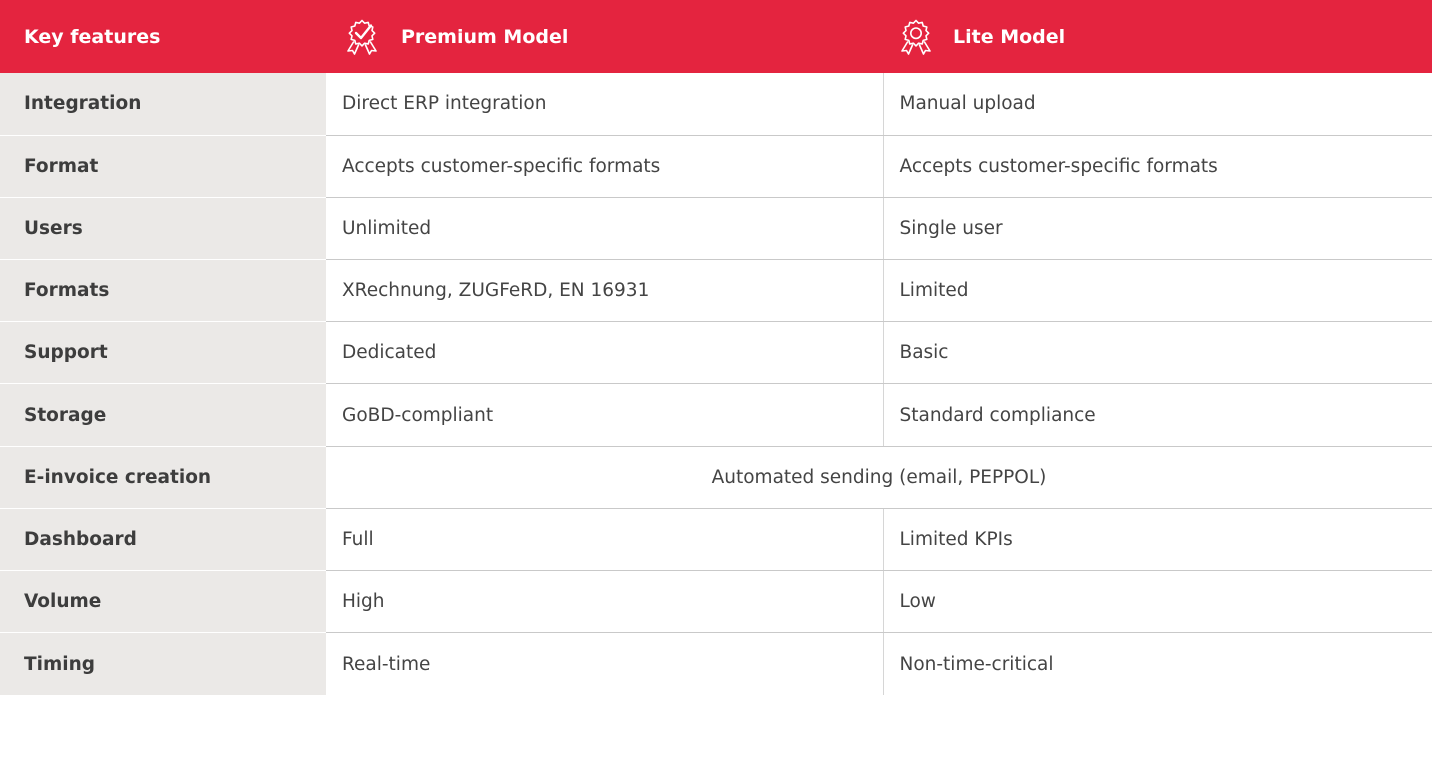 Image resolution: width=1432 pixels, height=762 pixels. What do you see at coordinates (163, 166) in the screenshot?
I see `feature-label: Format` at bounding box center [163, 166].